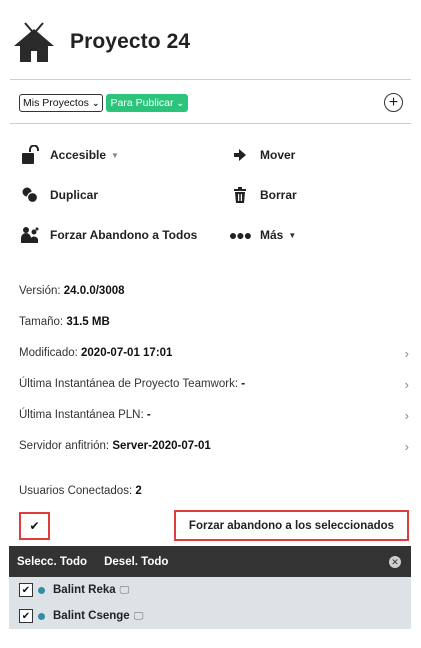  I want to click on user-name: Balint Csenge, so click(91, 616).